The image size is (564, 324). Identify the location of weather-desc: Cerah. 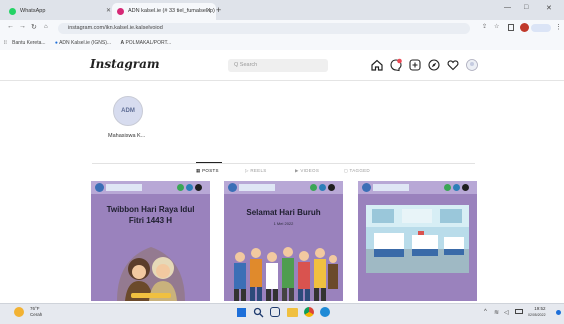
(36, 314).